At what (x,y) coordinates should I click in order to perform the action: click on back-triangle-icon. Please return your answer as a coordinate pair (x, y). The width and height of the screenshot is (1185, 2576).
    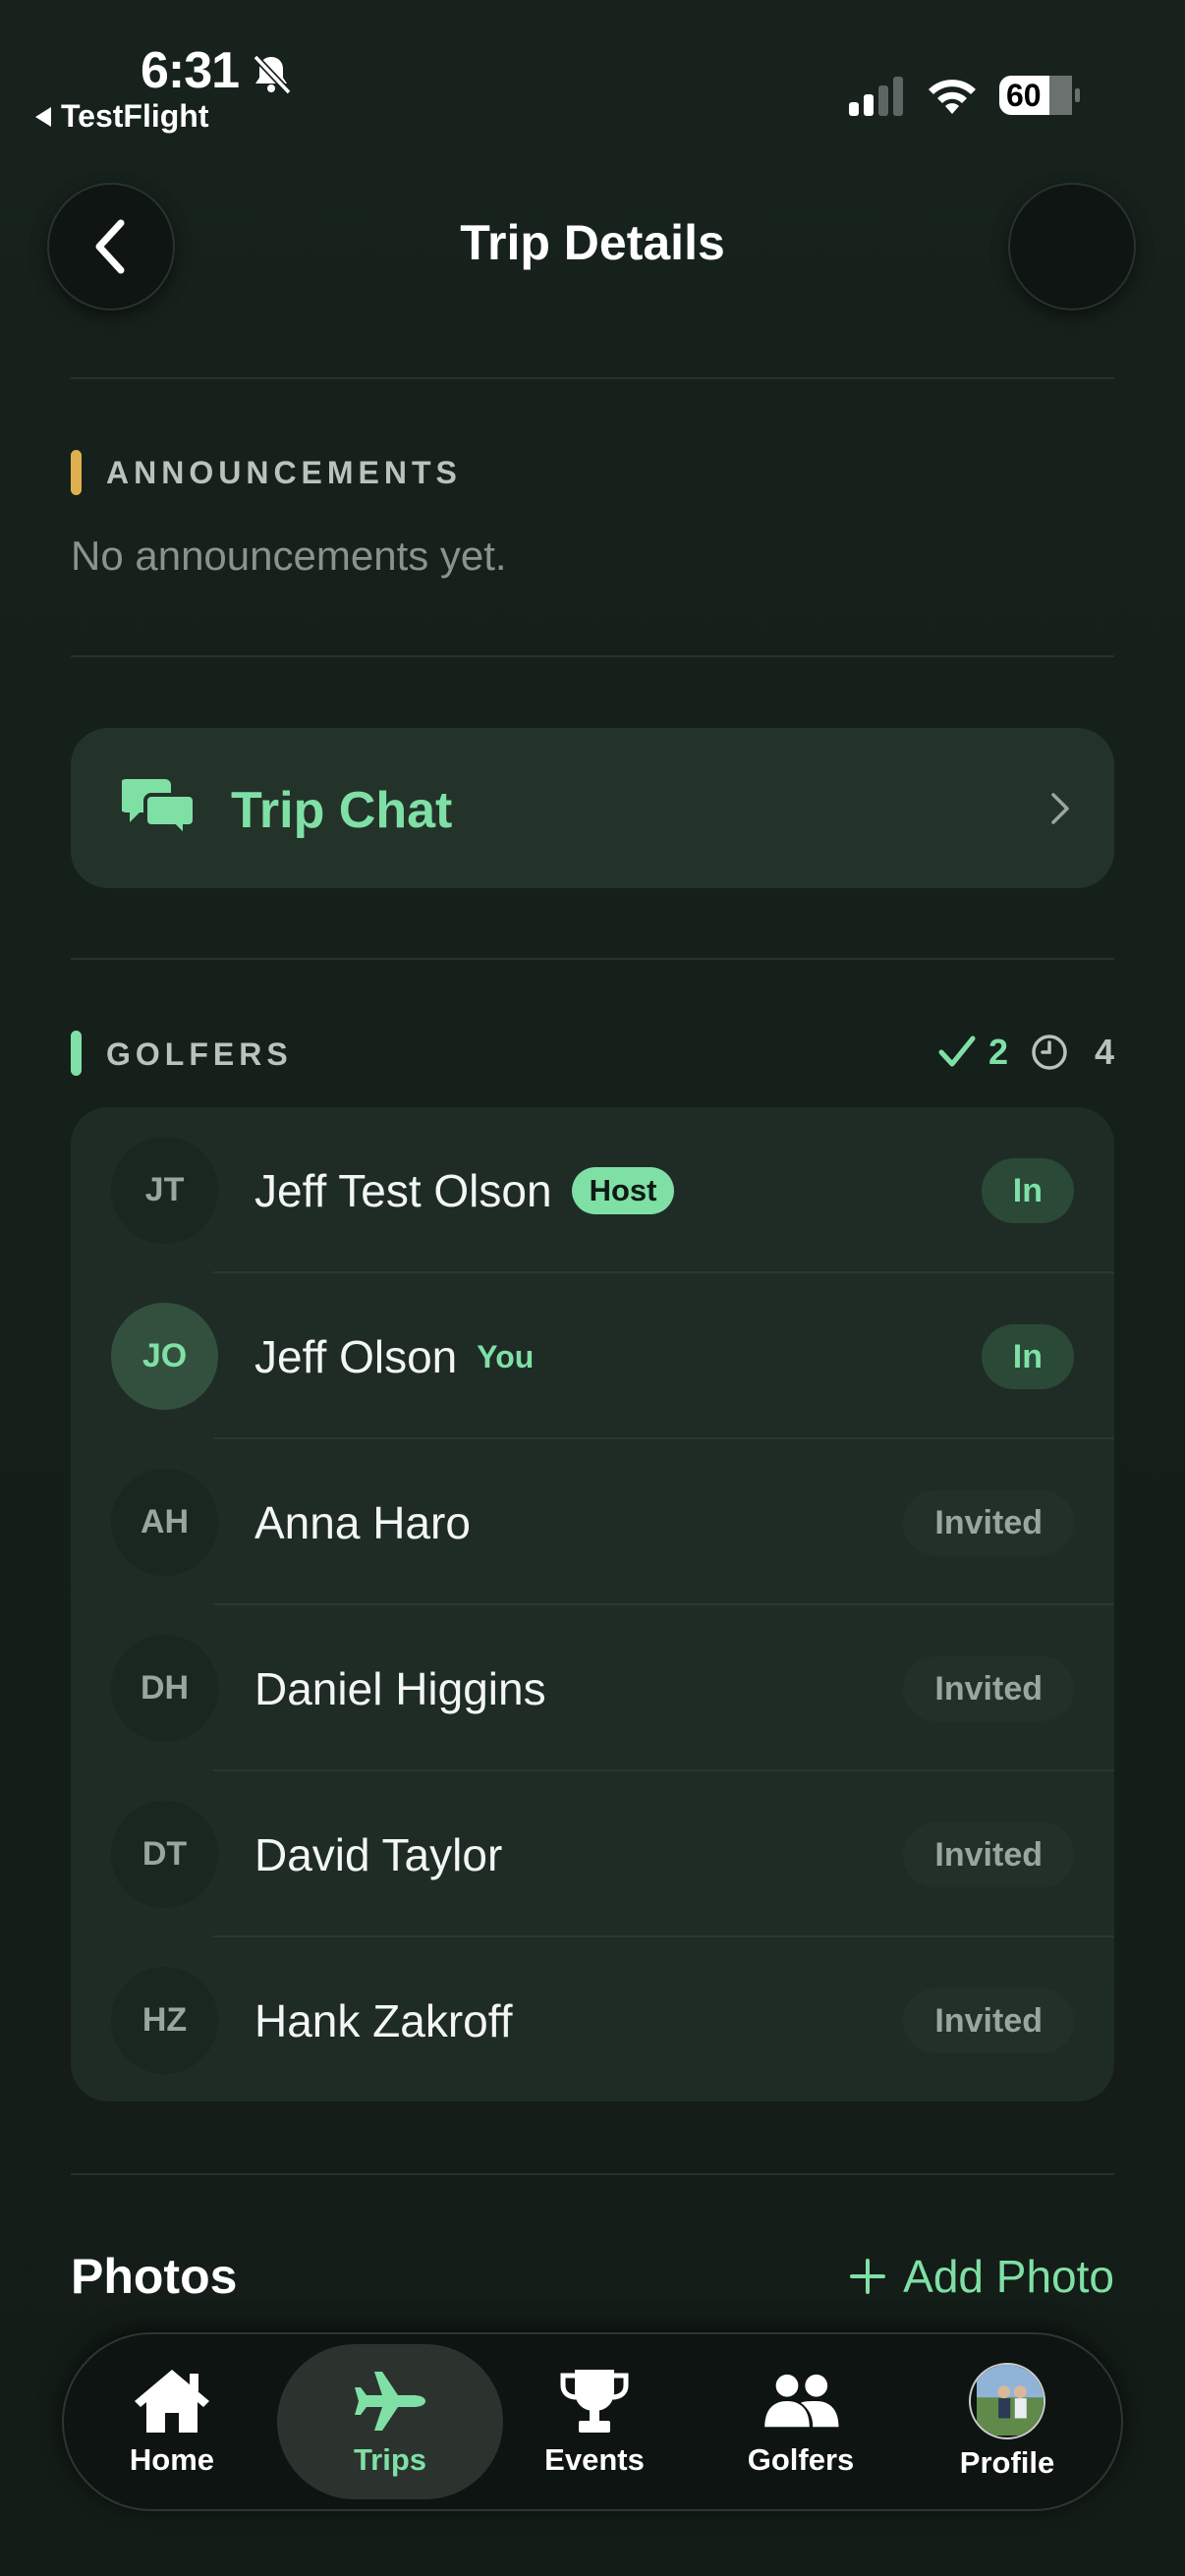
    Looking at the image, I should click on (43, 116).